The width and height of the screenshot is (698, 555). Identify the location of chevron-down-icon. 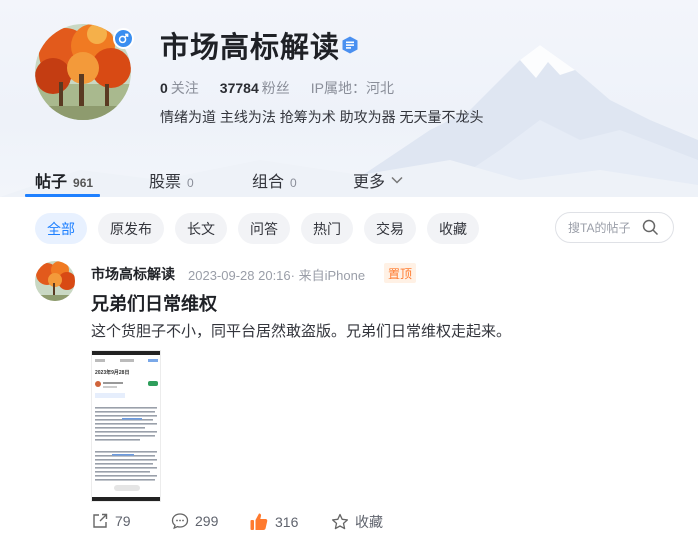
(397, 180).